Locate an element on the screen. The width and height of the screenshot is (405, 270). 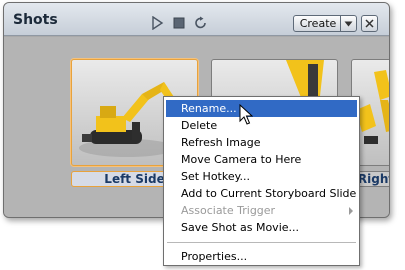
menu-item-associate-trigger: Associate Trigger is located at coordinates (261, 210).